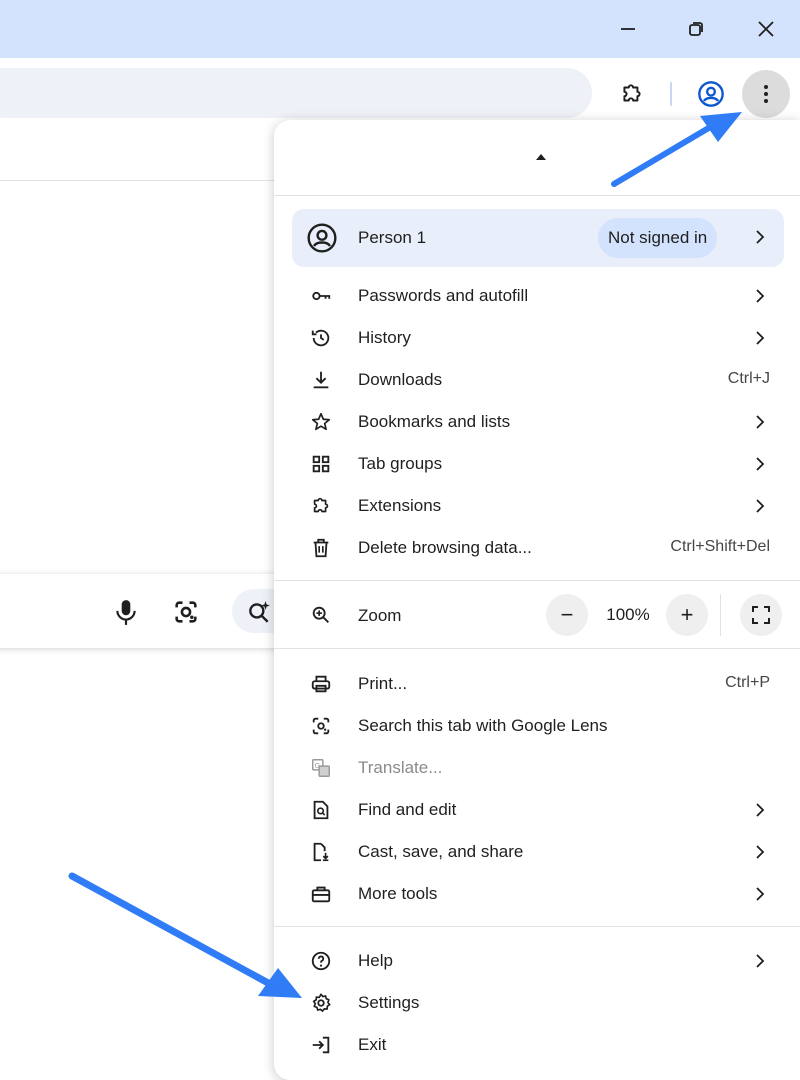  Describe the element at coordinates (720, 546) in the screenshot. I see `keyboard-shortcut: Ctrl+Shift+Del` at that location.